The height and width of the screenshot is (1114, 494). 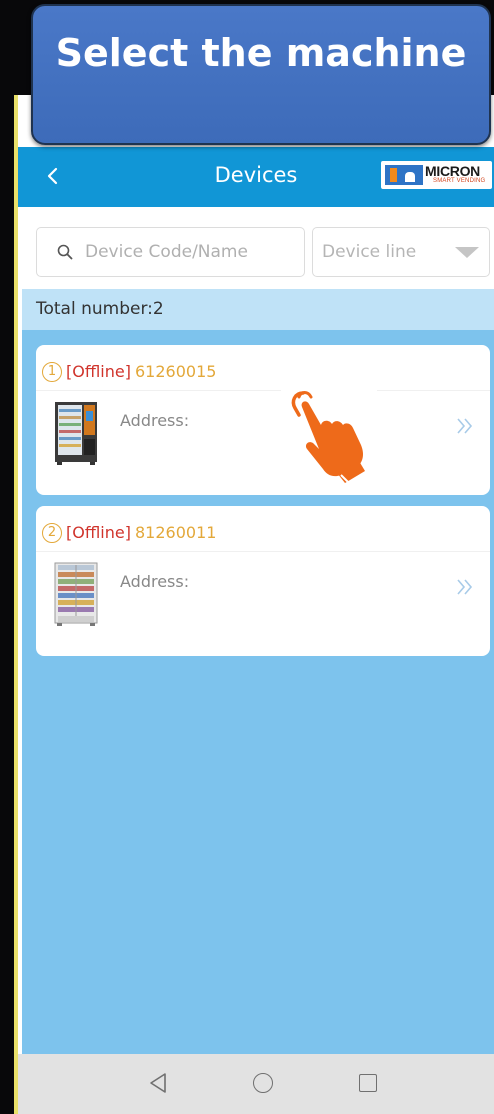 I want to click on device-line-select: Device line, so click(x=401, y=252).